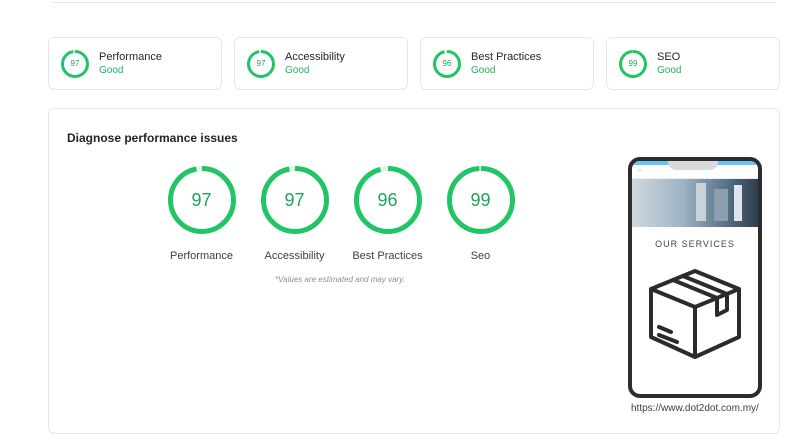 The height and width of the screenshot is (443, 797). I want to click on seo-mini-gauge: 99, so click(633, 64).